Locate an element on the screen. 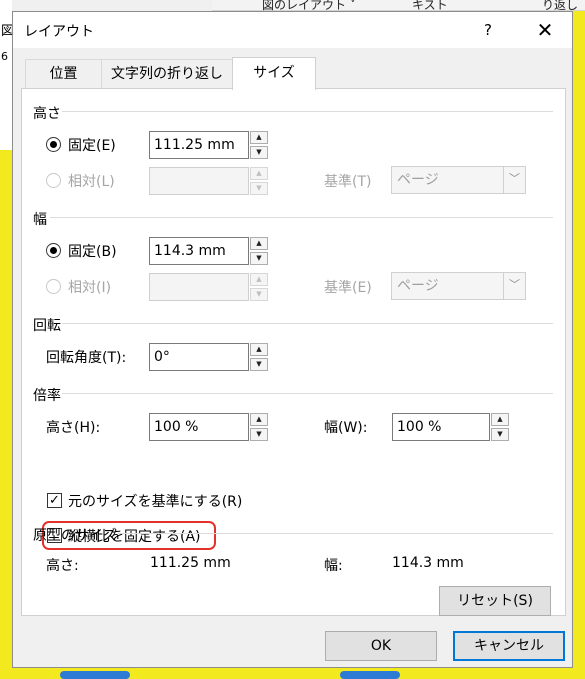 The height and width of the screenshot is (679, 585). width-base-select: ページ ﹀ is located at coordinates (458, 286).